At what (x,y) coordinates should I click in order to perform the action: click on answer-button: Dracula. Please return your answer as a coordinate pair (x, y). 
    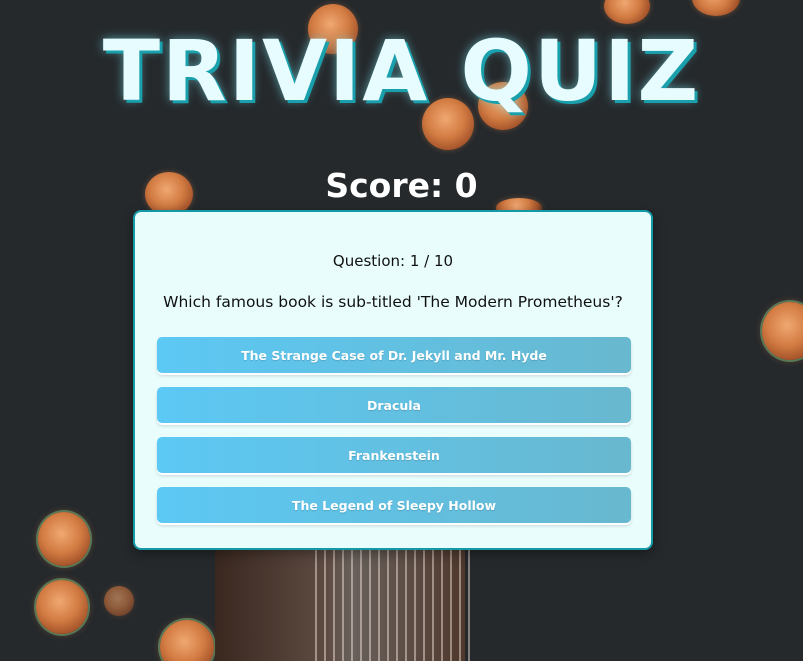
    Looking at the image, I should click on (394, 405).